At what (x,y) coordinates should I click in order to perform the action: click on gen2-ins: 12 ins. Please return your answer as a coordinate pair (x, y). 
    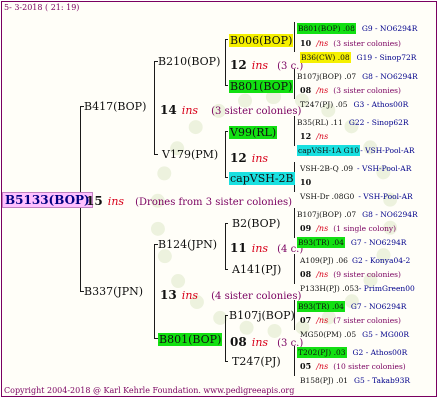
    Looking at the image, I should click on (249, 157).